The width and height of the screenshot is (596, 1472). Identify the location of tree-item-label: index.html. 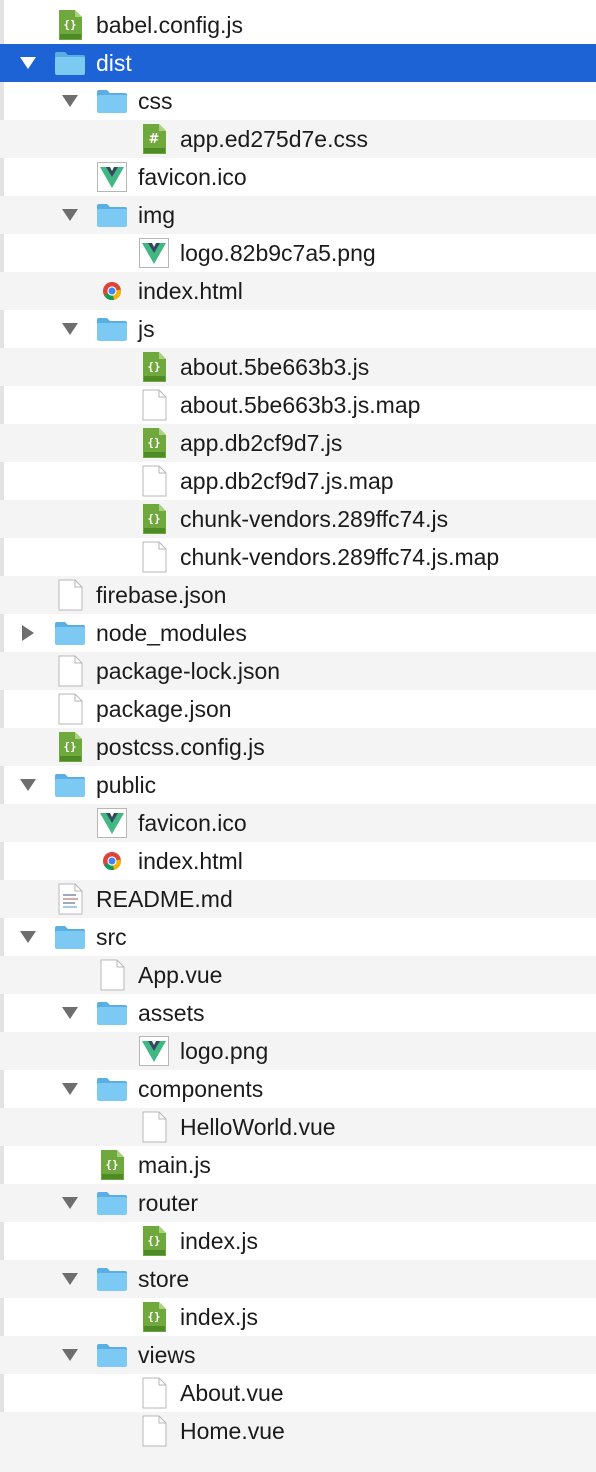
(190, 860).